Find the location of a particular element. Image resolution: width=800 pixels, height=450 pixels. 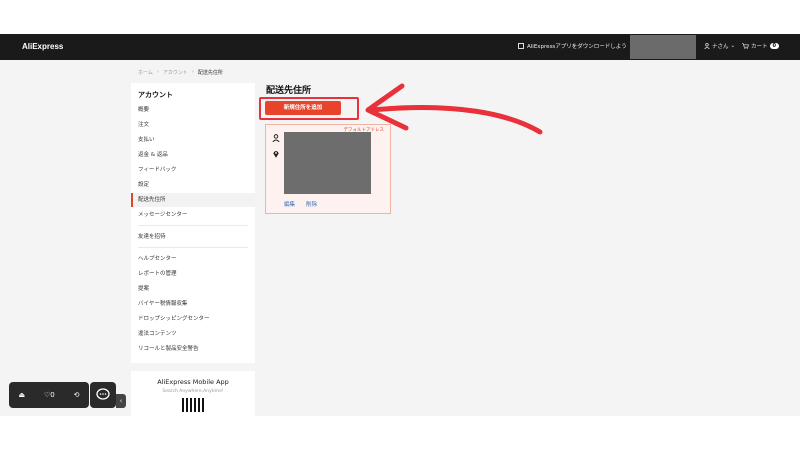

breadcrumb: ホーム › アカウント › 配送先住所 is located at coordinates (180, 72).